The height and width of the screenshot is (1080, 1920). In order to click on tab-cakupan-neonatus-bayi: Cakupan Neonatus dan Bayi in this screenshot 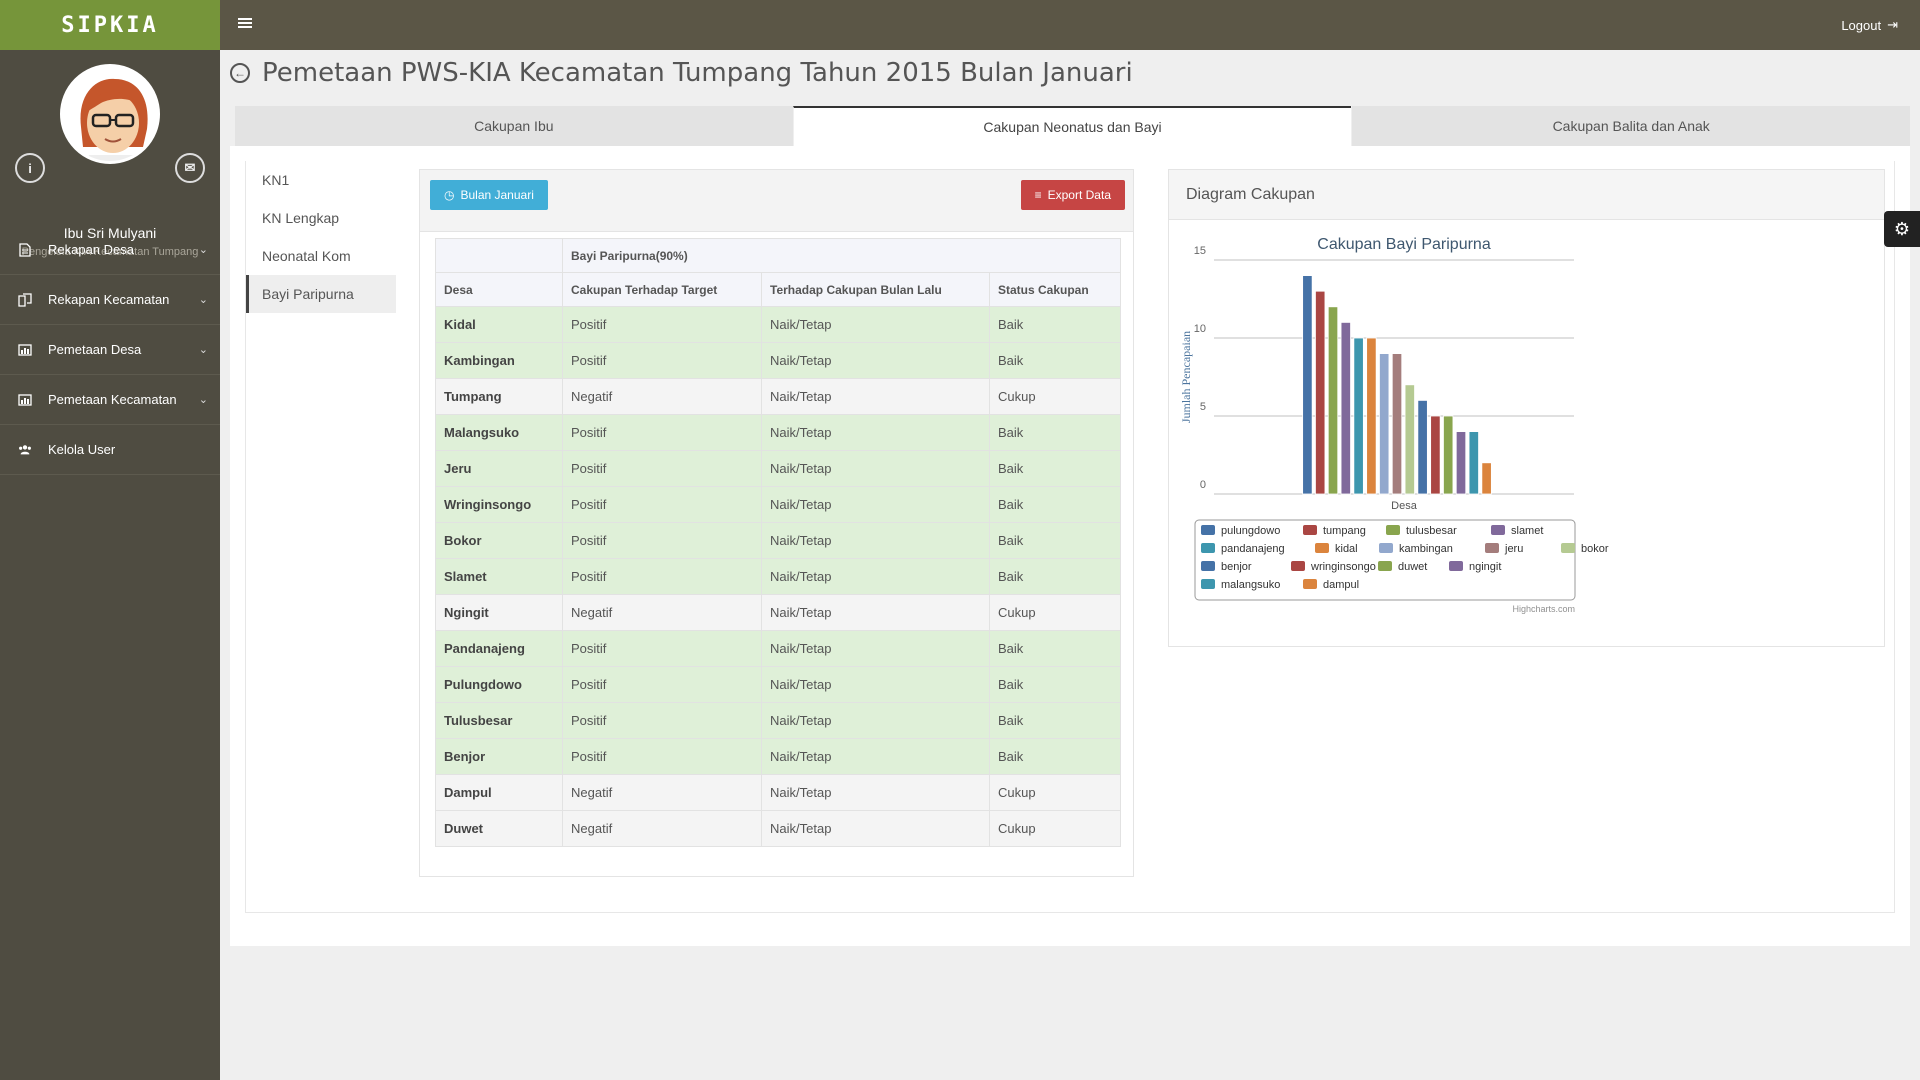, I will do `click(1072, 126)`.